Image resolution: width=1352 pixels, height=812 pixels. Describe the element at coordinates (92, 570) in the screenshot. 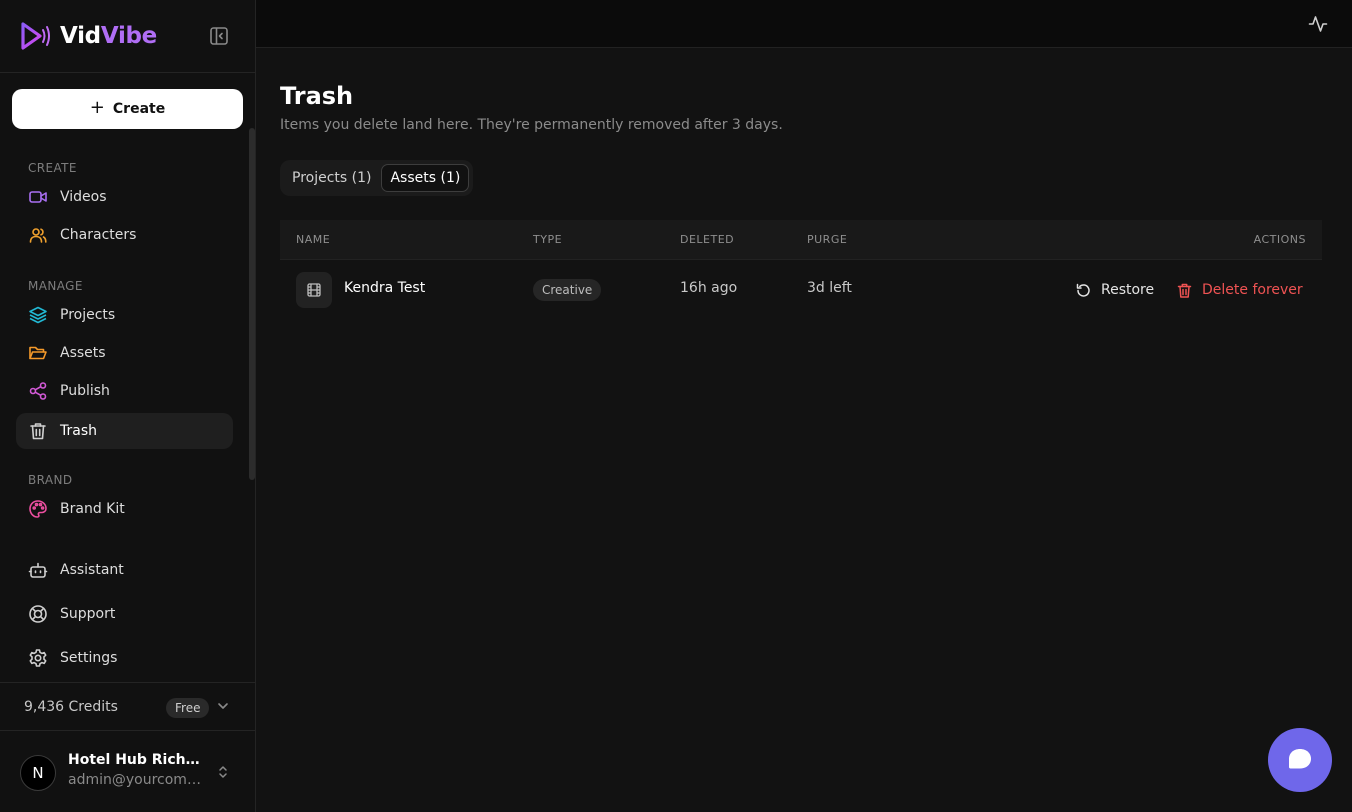

I see `sidebar-item-label: Assistant` at that location.